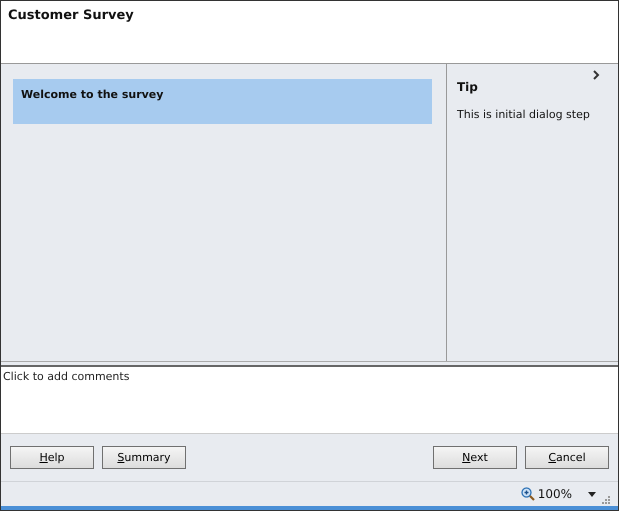  What do you see at coordinates (71, 15) in the screenshot?
I see `window-title: Customer Survey` at bounding box center [71, 15].